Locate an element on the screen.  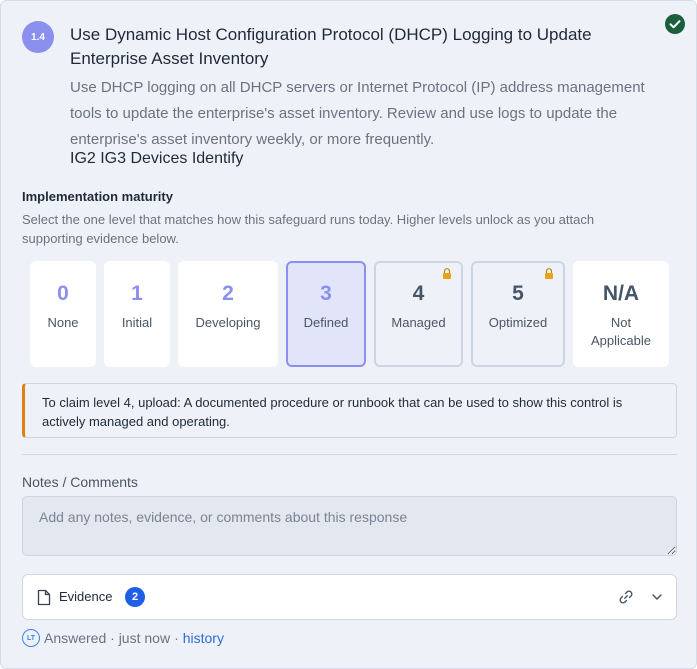
level-option-2: 2 Developing is located at coordinates (228, 314).